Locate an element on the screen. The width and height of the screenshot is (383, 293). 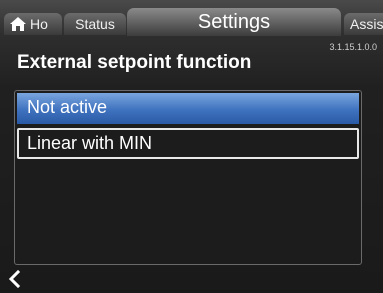
option-linear-with-min: Linear with MIN is located at coordinates (188, 143).